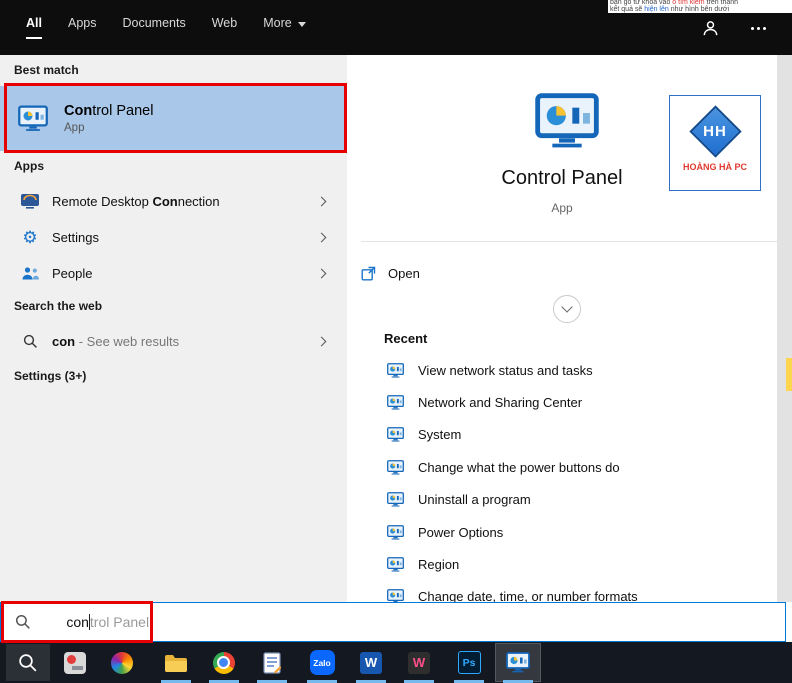 This screenshot has height=683, width=792. What do you see at coordinates (136, 201) in the screenshot?
I see `result-label: Remote Desktop Connection` at bounding box center [136, 201].